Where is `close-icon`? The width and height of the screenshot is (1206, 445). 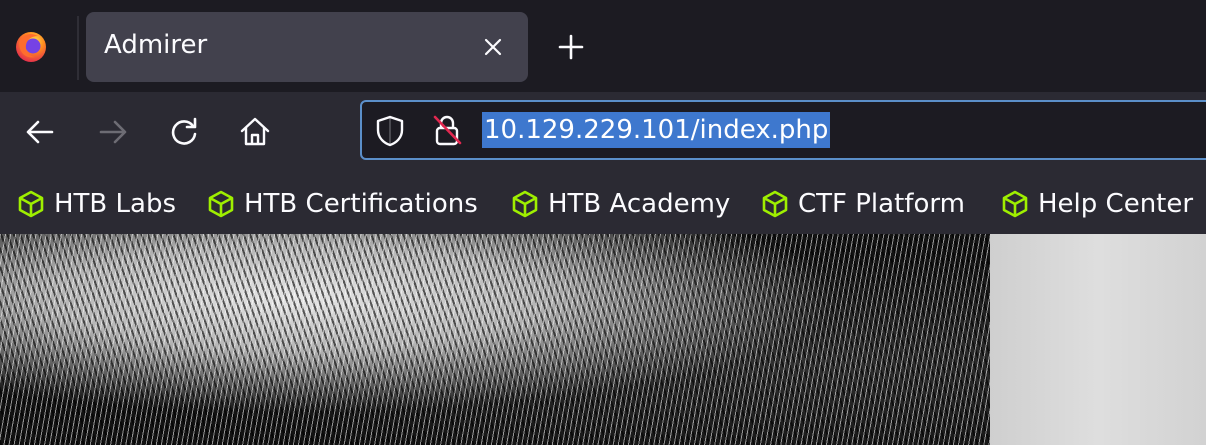
close-icon is located at coordinates (493, 47).